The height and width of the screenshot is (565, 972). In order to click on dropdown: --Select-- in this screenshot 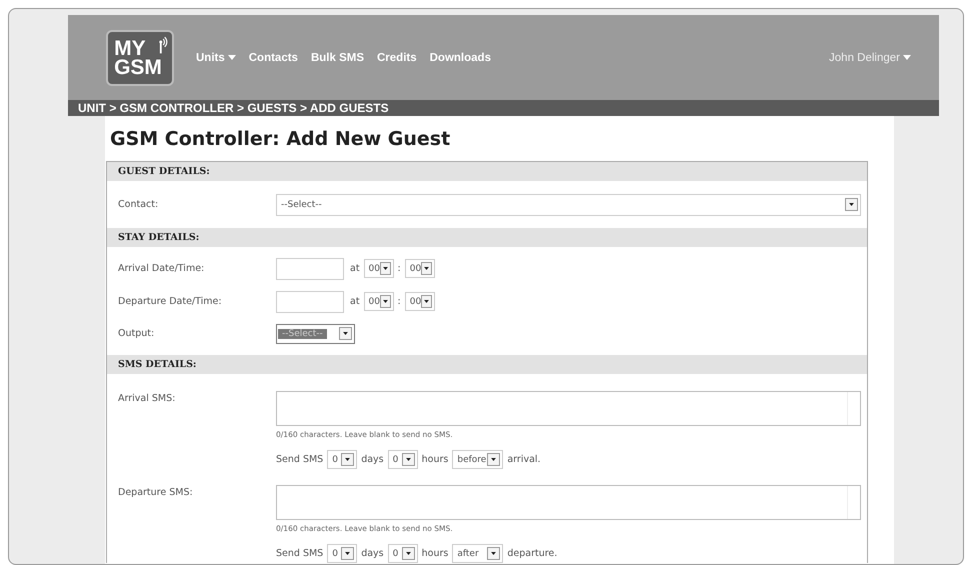, I will do `click(568, 205)`.